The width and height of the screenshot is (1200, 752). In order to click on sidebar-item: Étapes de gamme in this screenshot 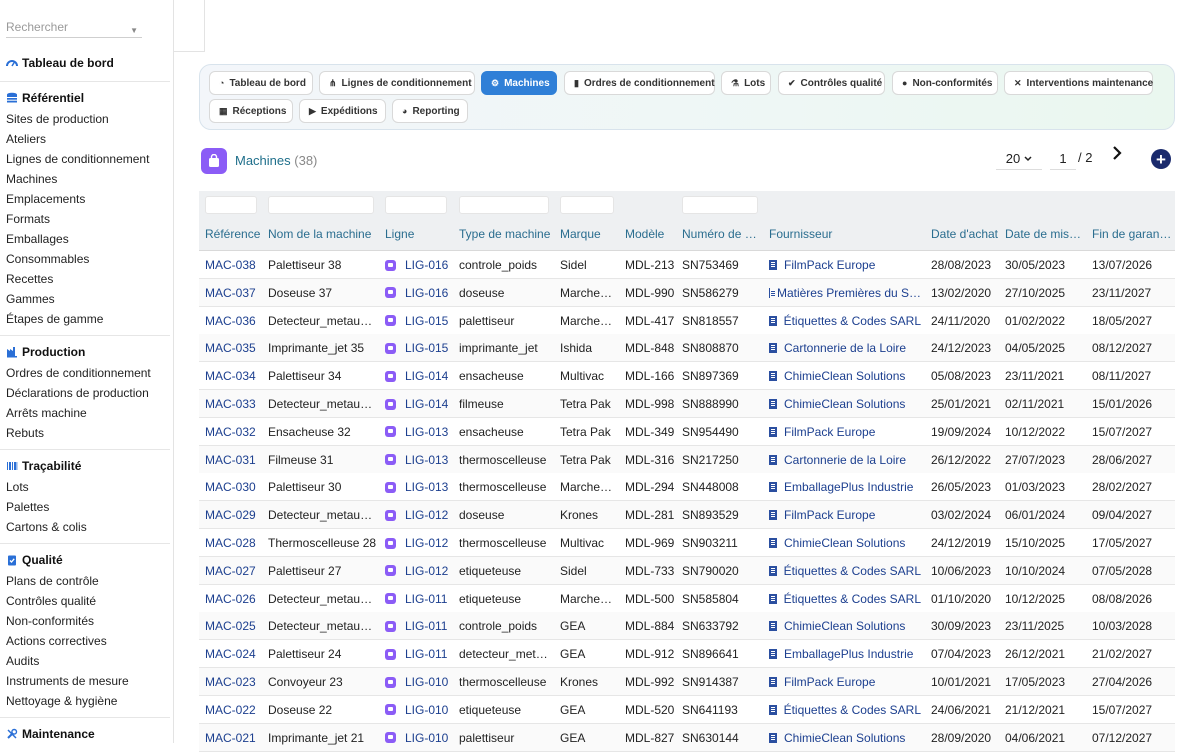, I will do `click(54, 319)`.